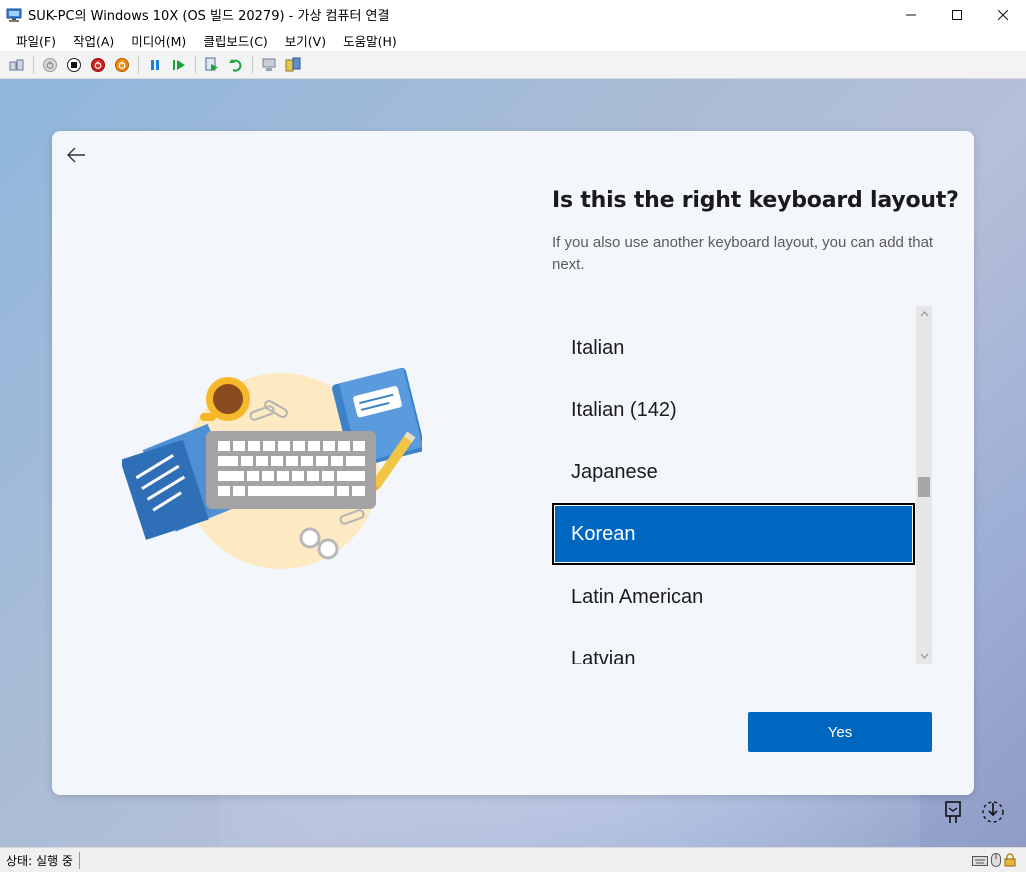 The height and width of the screenshot is (872, 1026). Describe the element at coordinates (996, 861) in the screenshot. I see `mouse-icon` at that location.